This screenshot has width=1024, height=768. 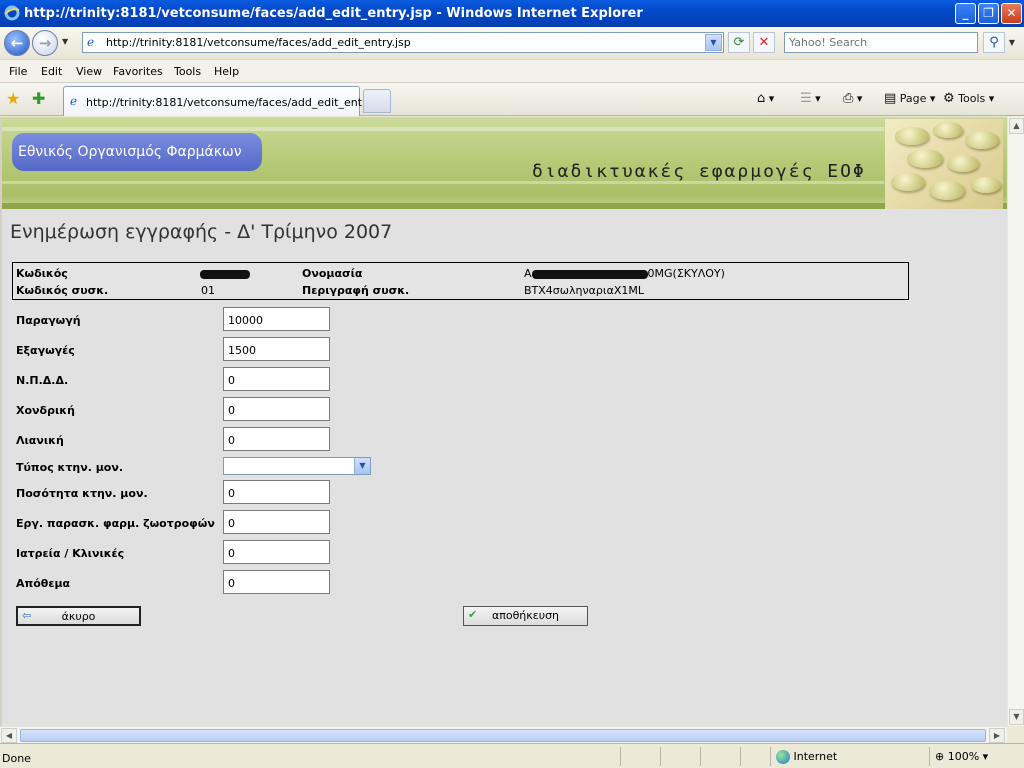 I want to click on stock-label: Απόθεμα, so click(x=43, y=583).